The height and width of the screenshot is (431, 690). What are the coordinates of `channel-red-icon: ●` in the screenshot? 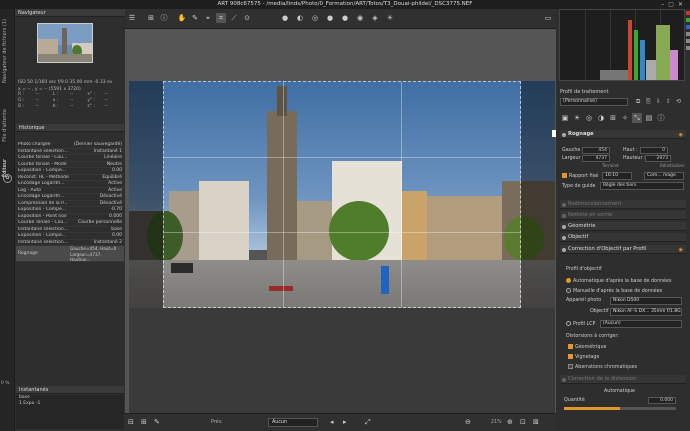 It's located at (285, 18).